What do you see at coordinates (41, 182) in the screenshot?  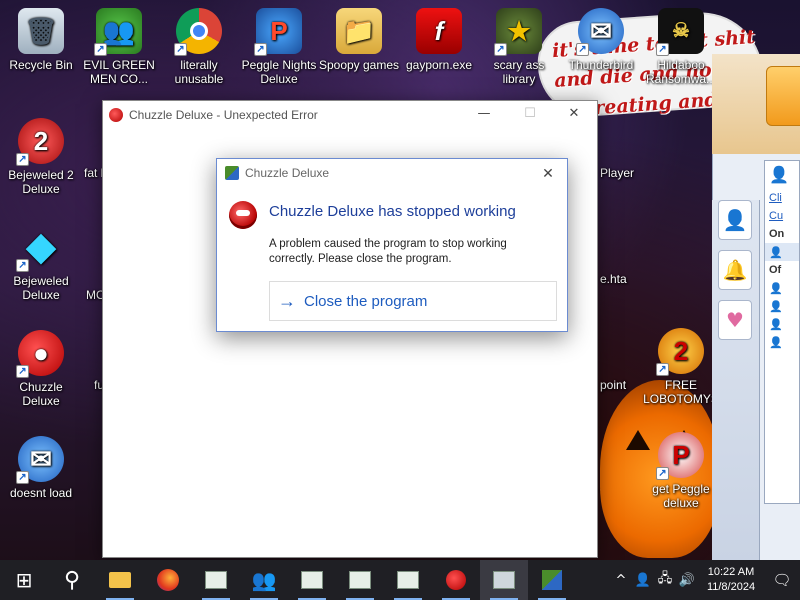 I see `desktop-icon-label: Bejeweled 2 Deluxe` at bounding box center [41, 182].